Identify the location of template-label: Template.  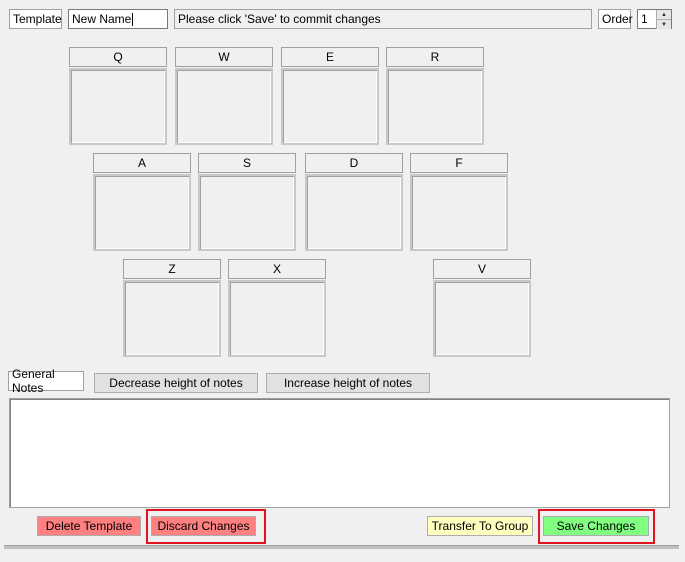
(35, 19).